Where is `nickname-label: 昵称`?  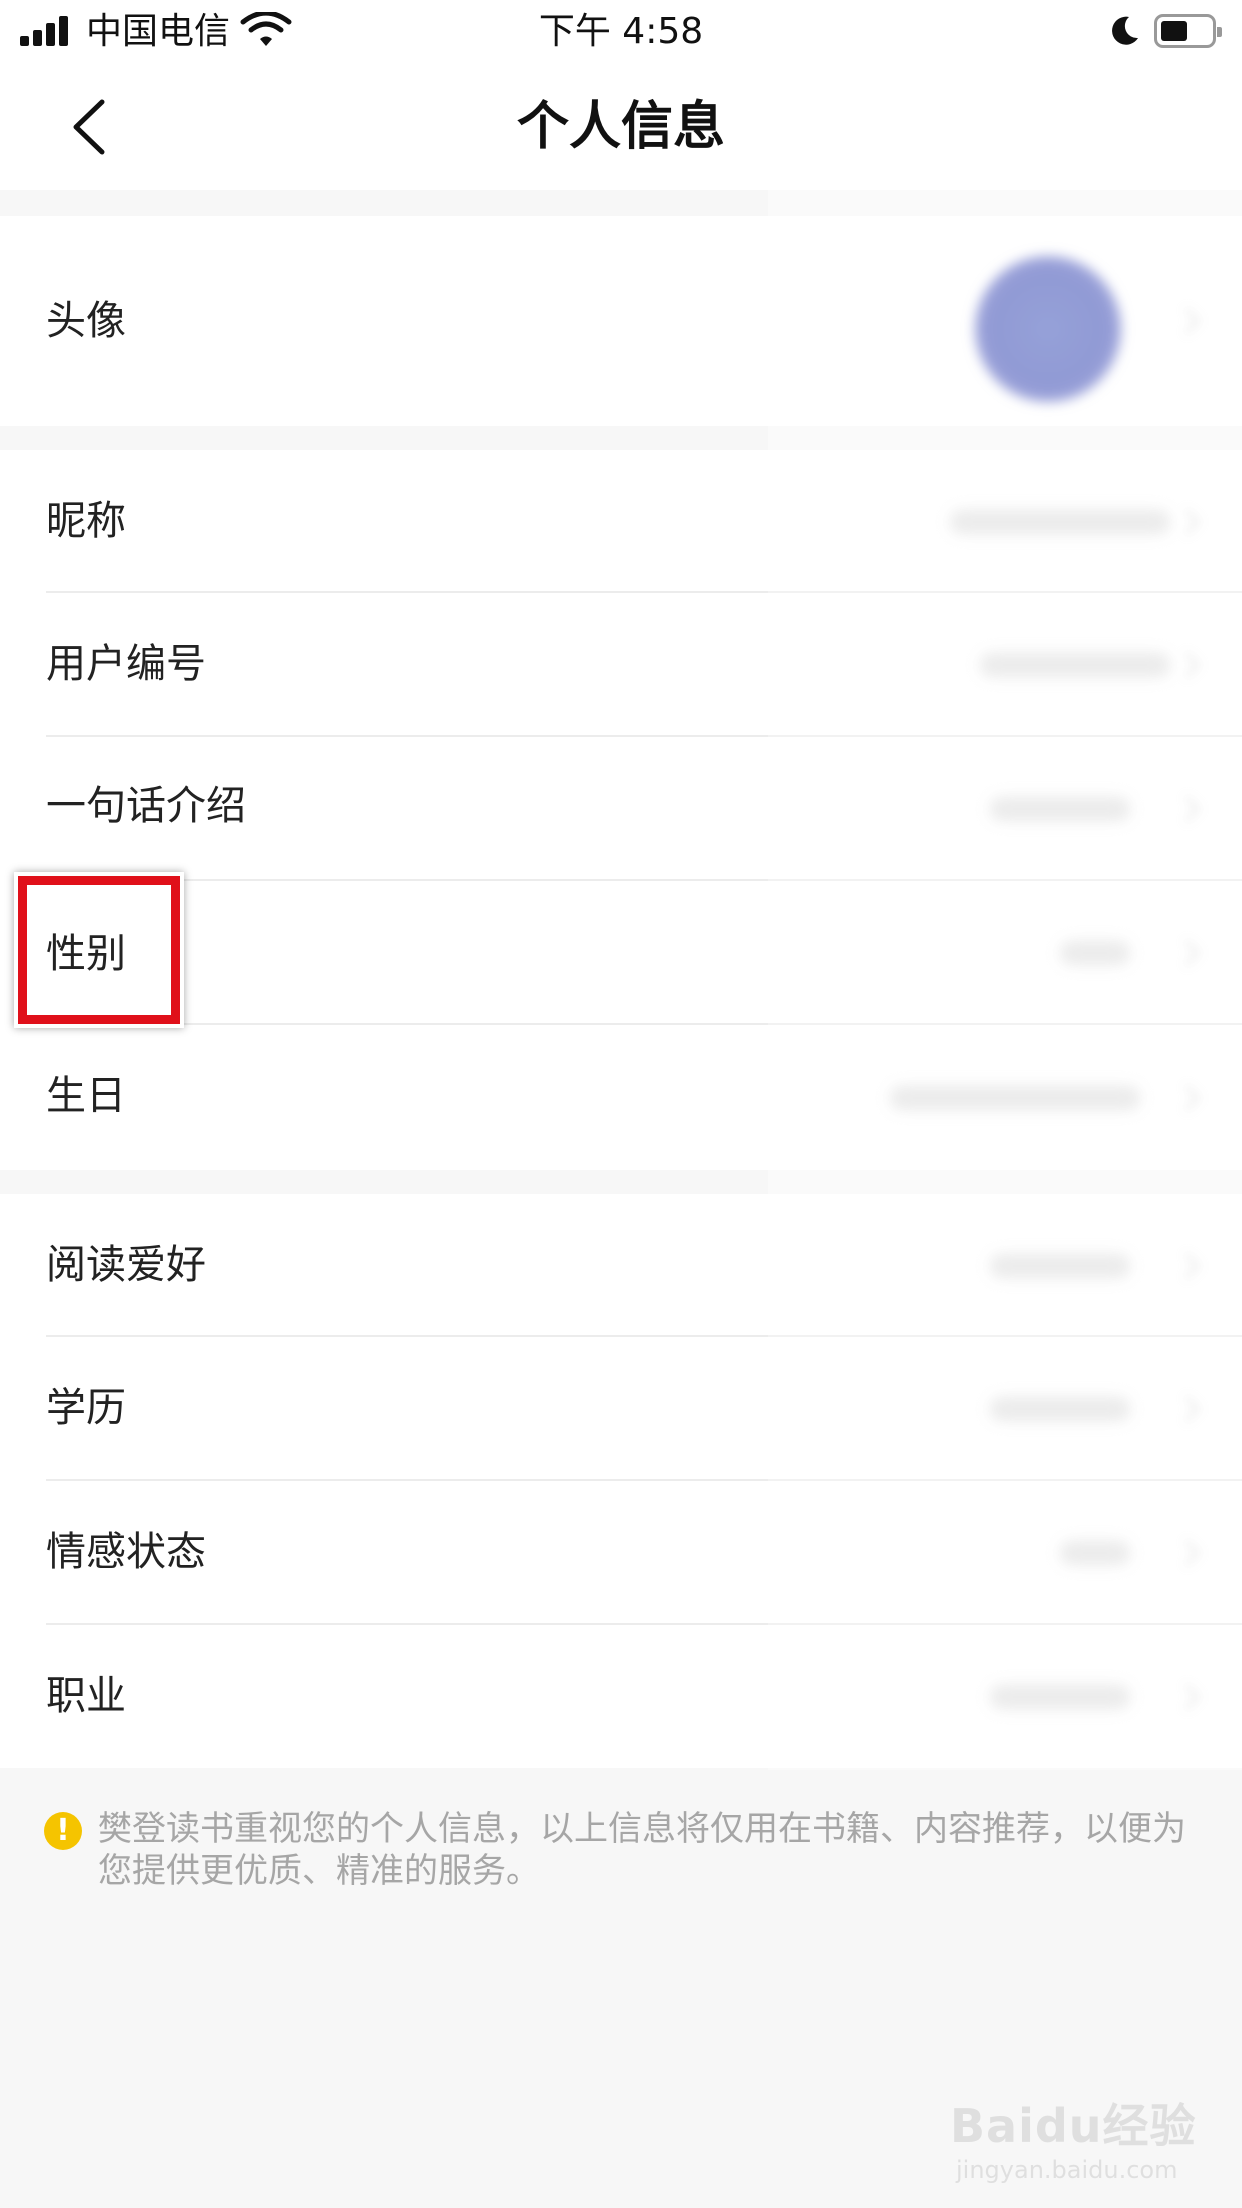
nickname-label: 昵称 is located at coordinates (86, 521).